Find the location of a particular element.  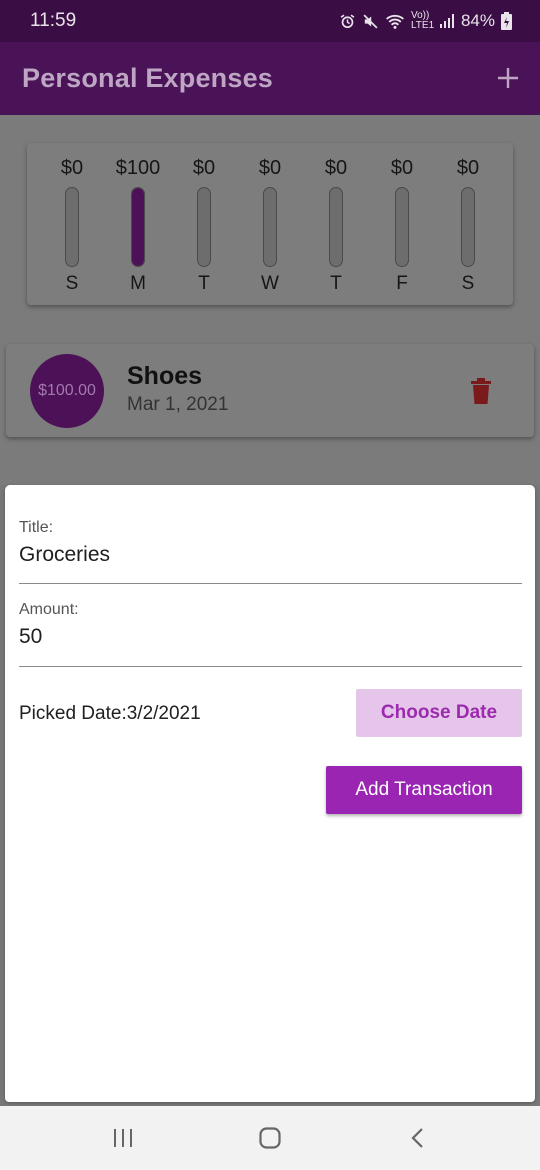

system-nav-bar is located at coordinates (270, 1138).